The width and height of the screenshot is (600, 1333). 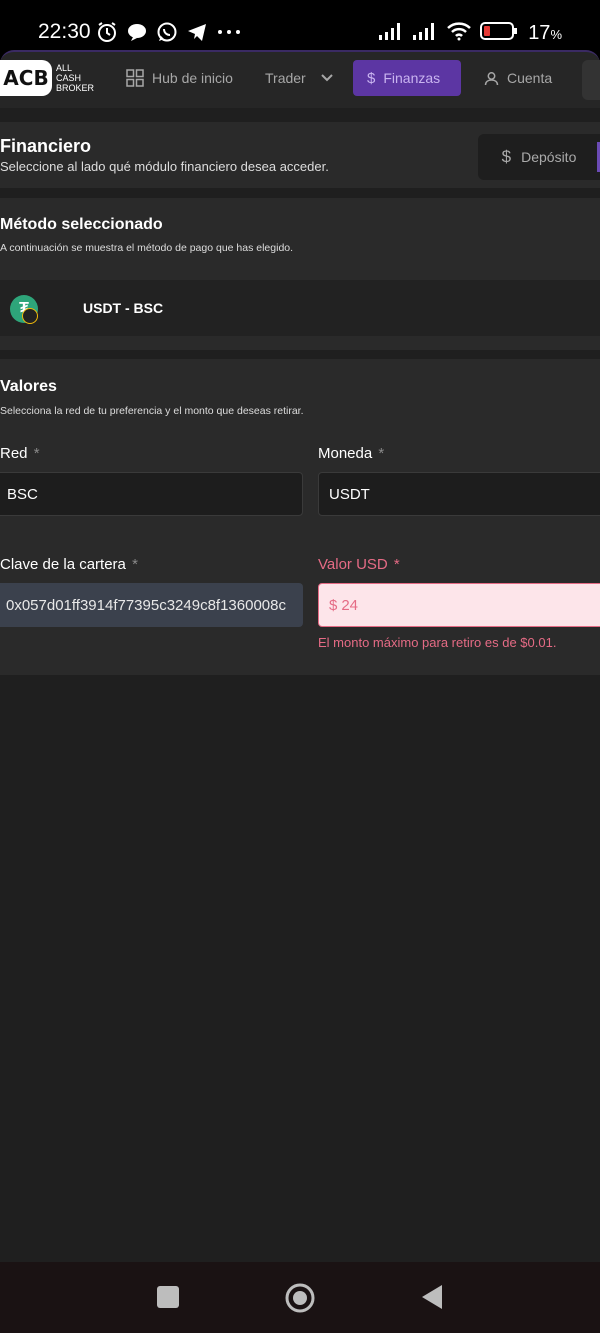 I want to click on logo-line: CASH, so click(x=69, y=78).